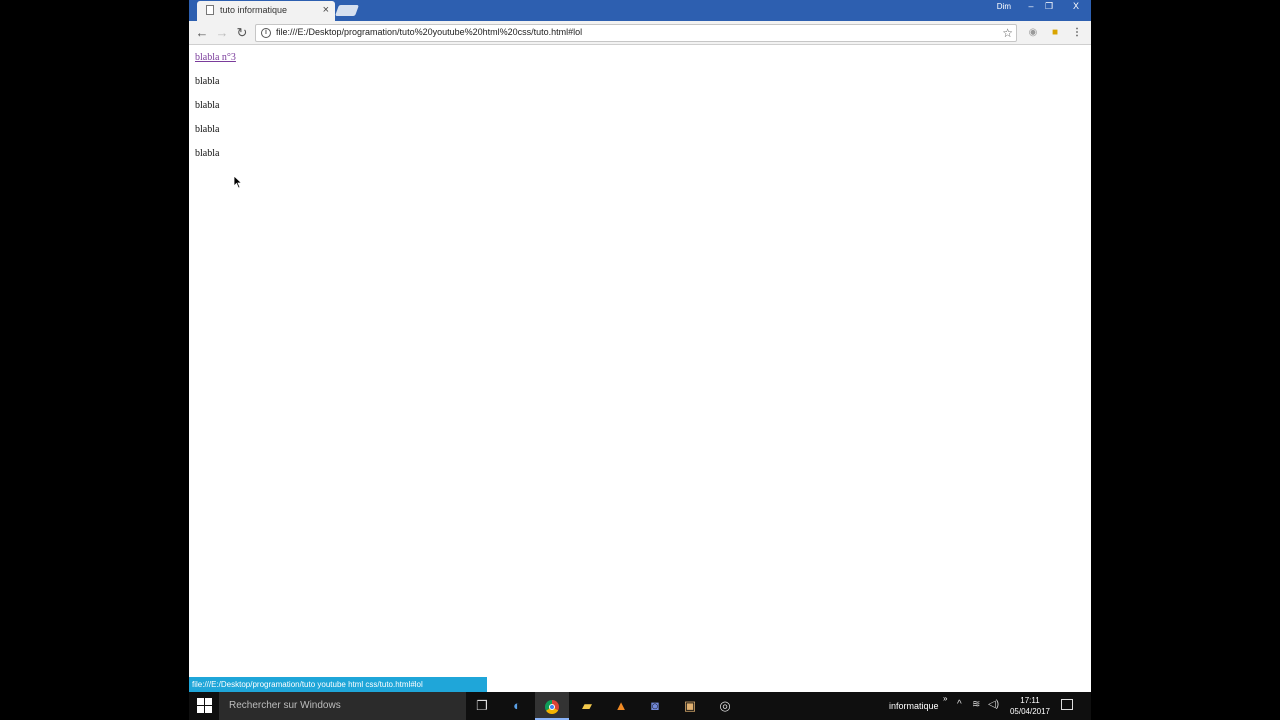  I want to click on system-clock: 17:11 05/04/2017, so click(1030, 706).